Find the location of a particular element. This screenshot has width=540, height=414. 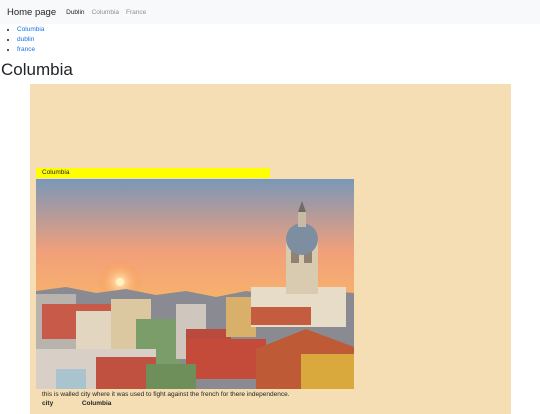

list-item: Columbia is located at coordinates (30, 30).